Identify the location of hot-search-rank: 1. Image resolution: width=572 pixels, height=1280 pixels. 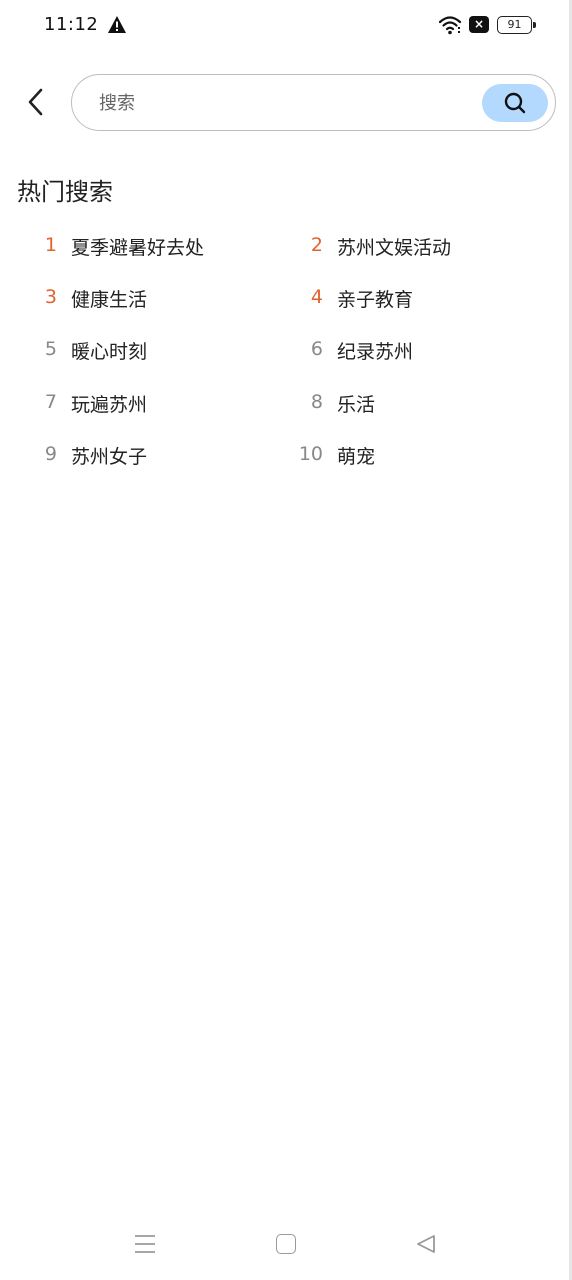
(50, 245).